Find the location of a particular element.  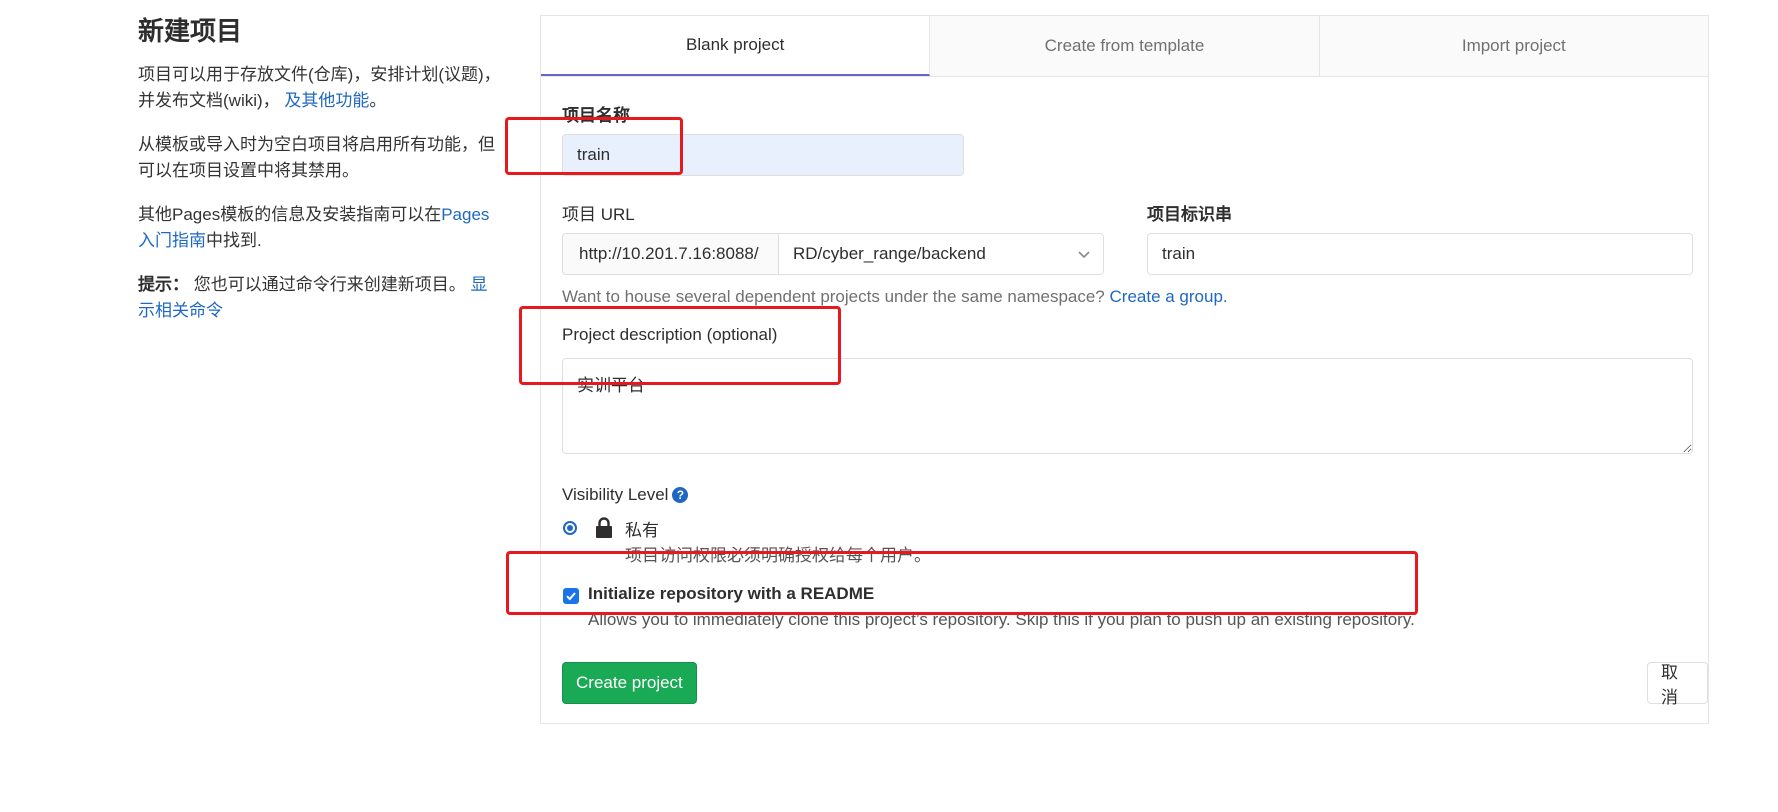

visibility-private-label: 私有 is located at coordinates (642, 530).